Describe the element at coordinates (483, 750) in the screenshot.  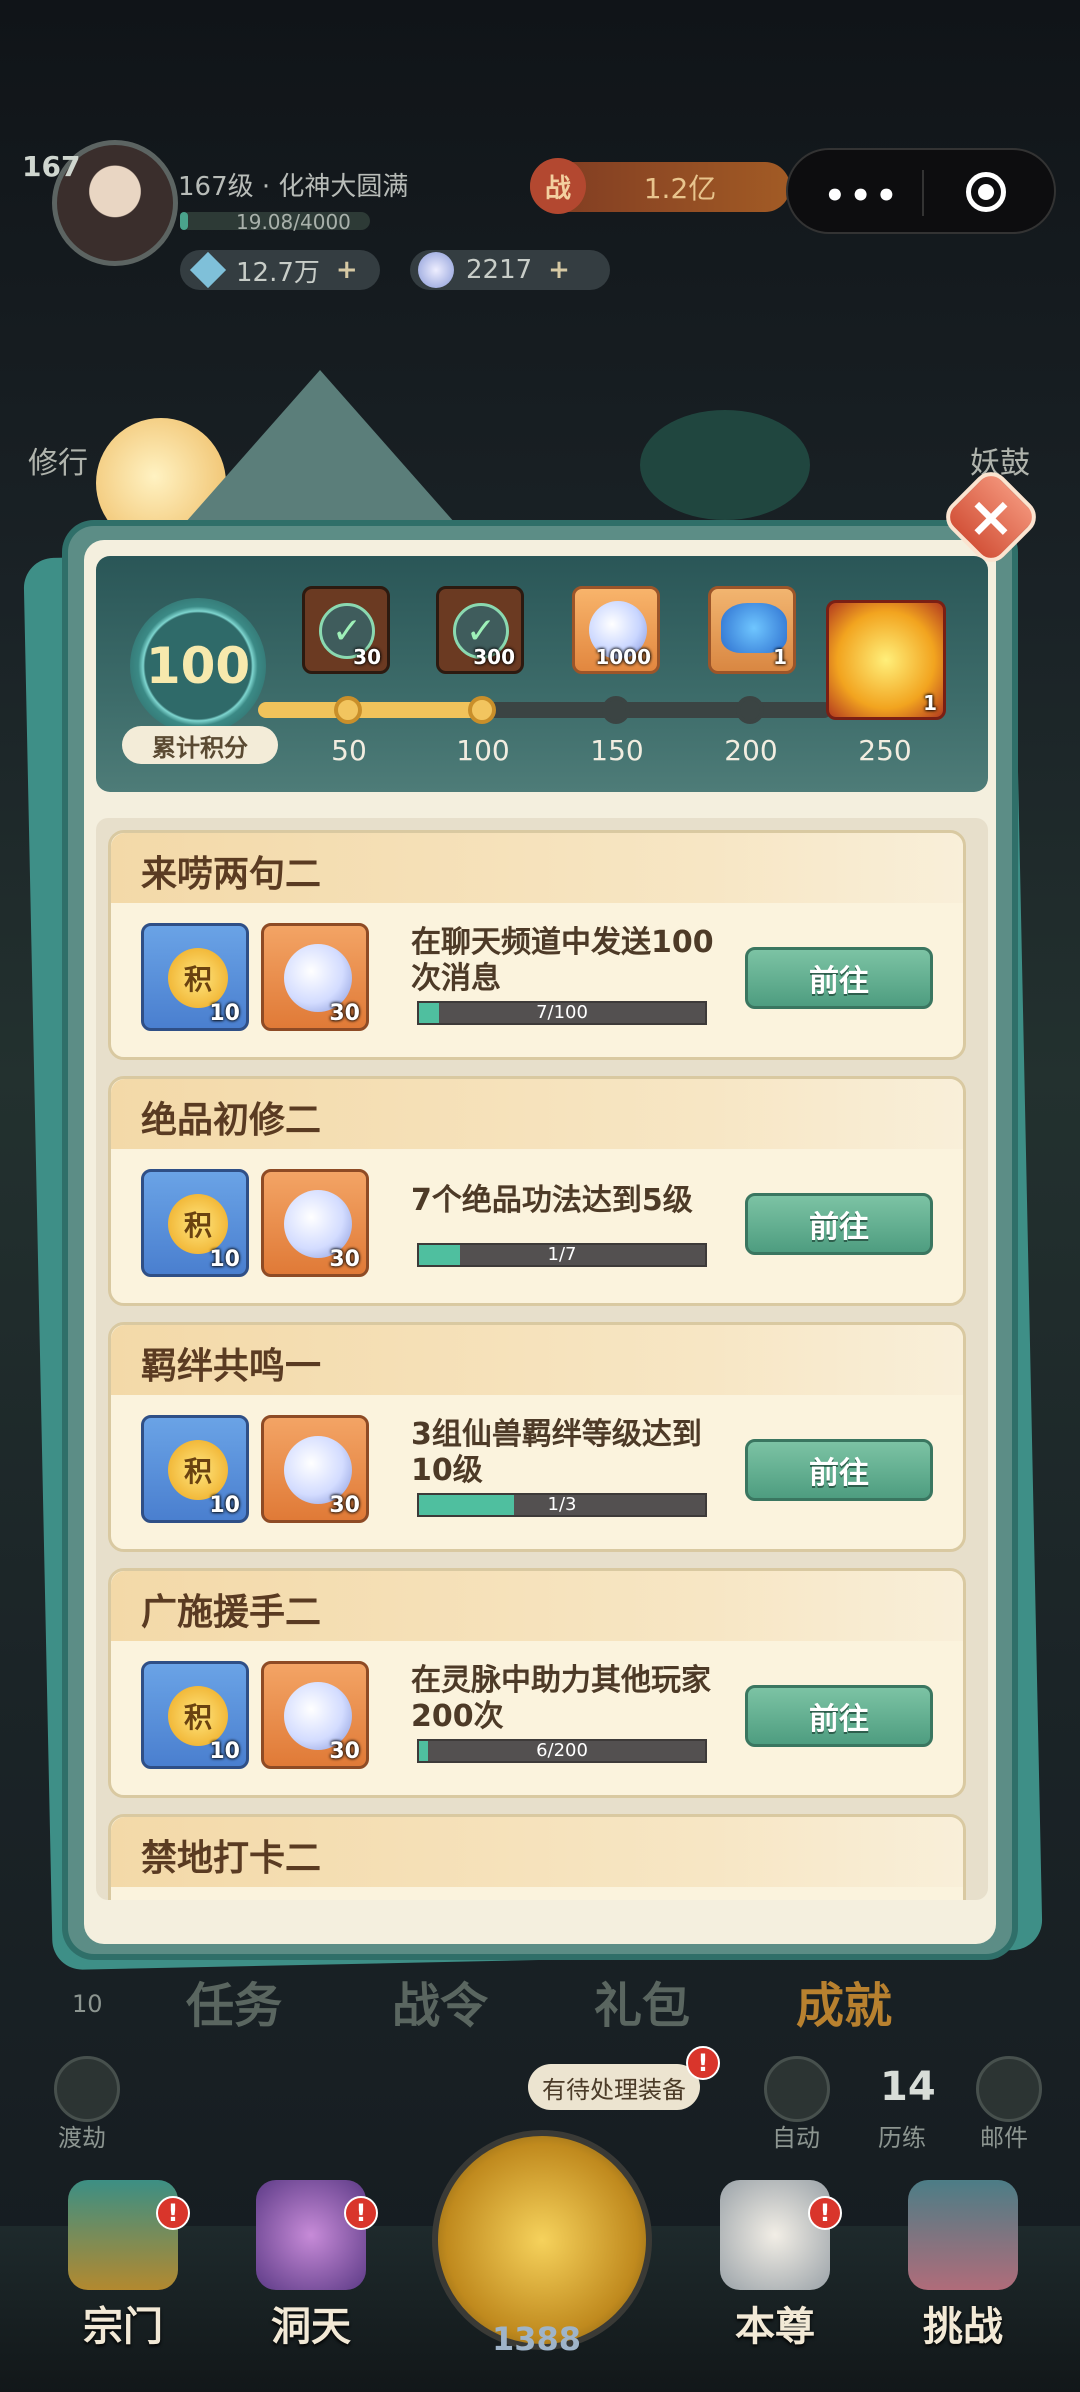
I see `milestone-label: 100` at that location.